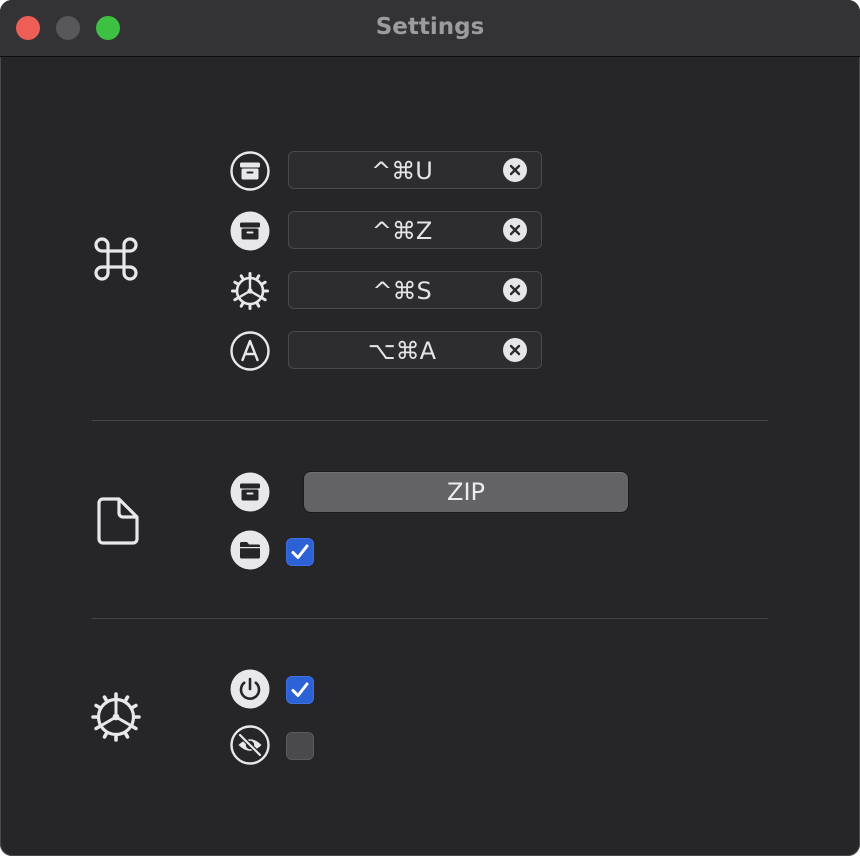 This screenshot has width=860, height=856. Describe the element at coordinates (300, 746) in the screenshot. I see `hide-icon-checkbox` at that location.